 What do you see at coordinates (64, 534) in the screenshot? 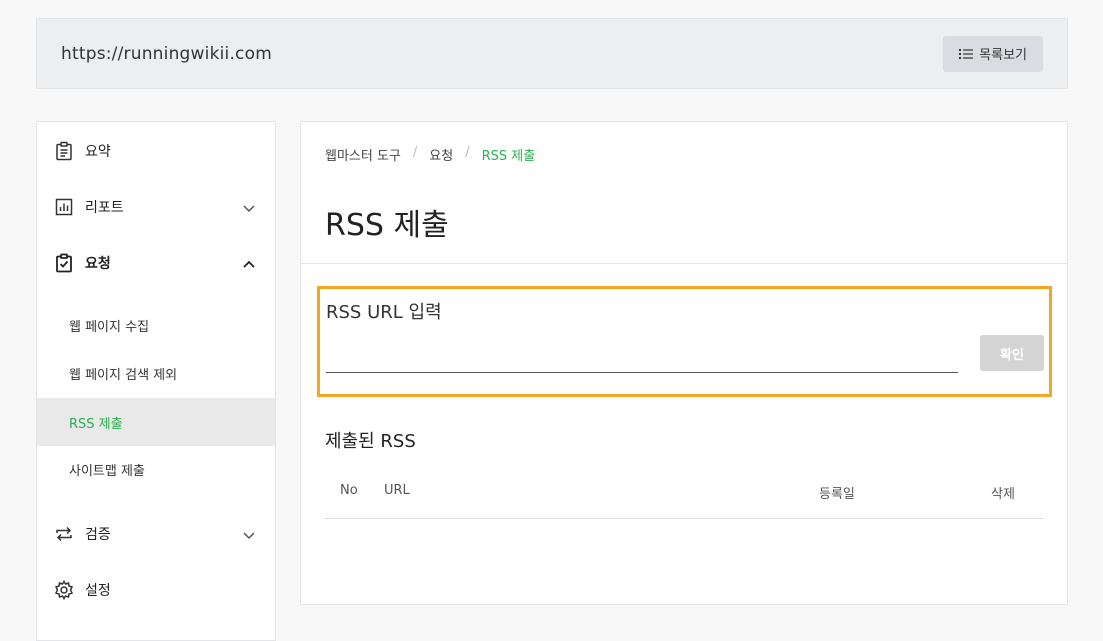
I see `repeat-icon` at bounding box center [64, 534].